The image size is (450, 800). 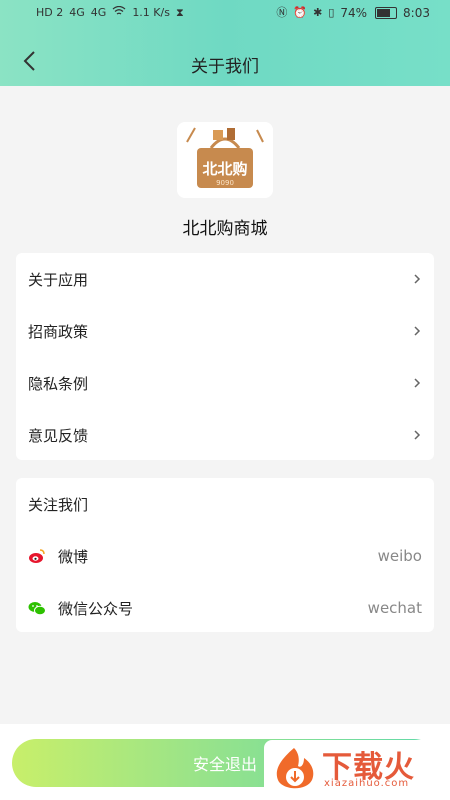 What do you see at coordinates (73, 556) in the screenshot?
I see `follow-item-label: 微博` at bounding box center [73, 556].